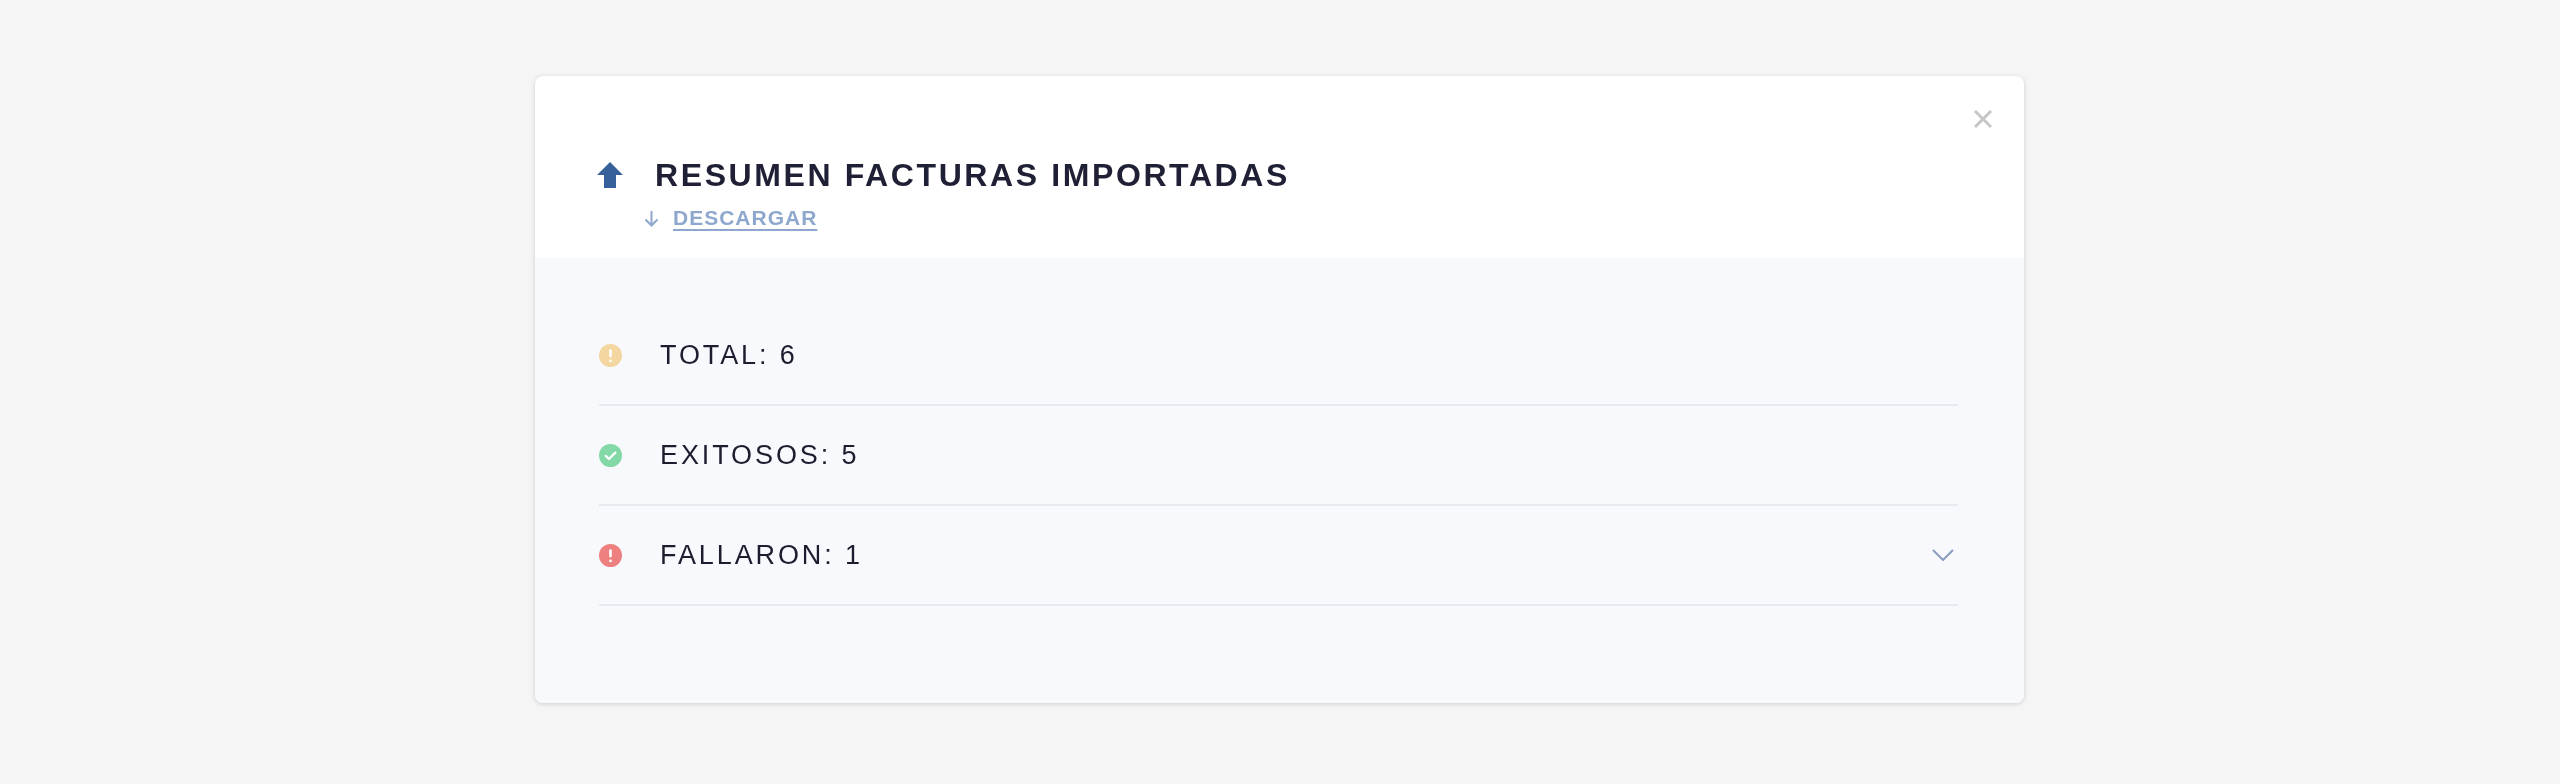 Image resolution: width=2560 pixels, height=784 pixels. Describe the element at coordinates (972, 175) in the screenshot. I see `dialog-title: RESUMEN FACTURAS IMPORTADAS` at that location.